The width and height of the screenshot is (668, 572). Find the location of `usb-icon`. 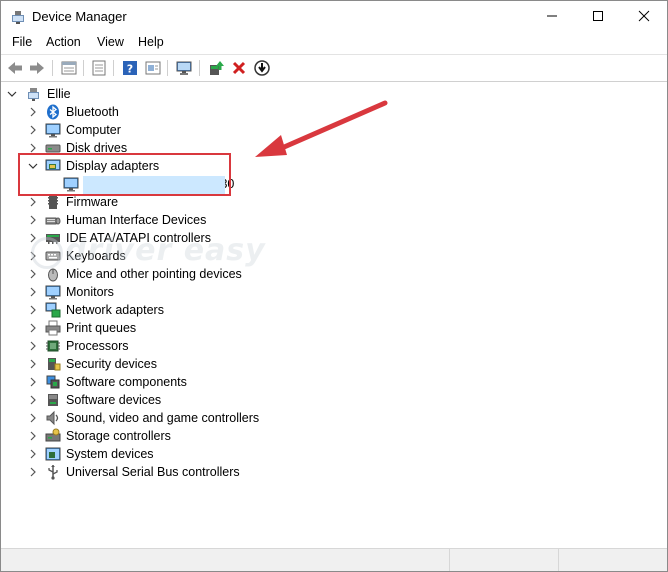

usb-icon is located at coordinates (53, 472).